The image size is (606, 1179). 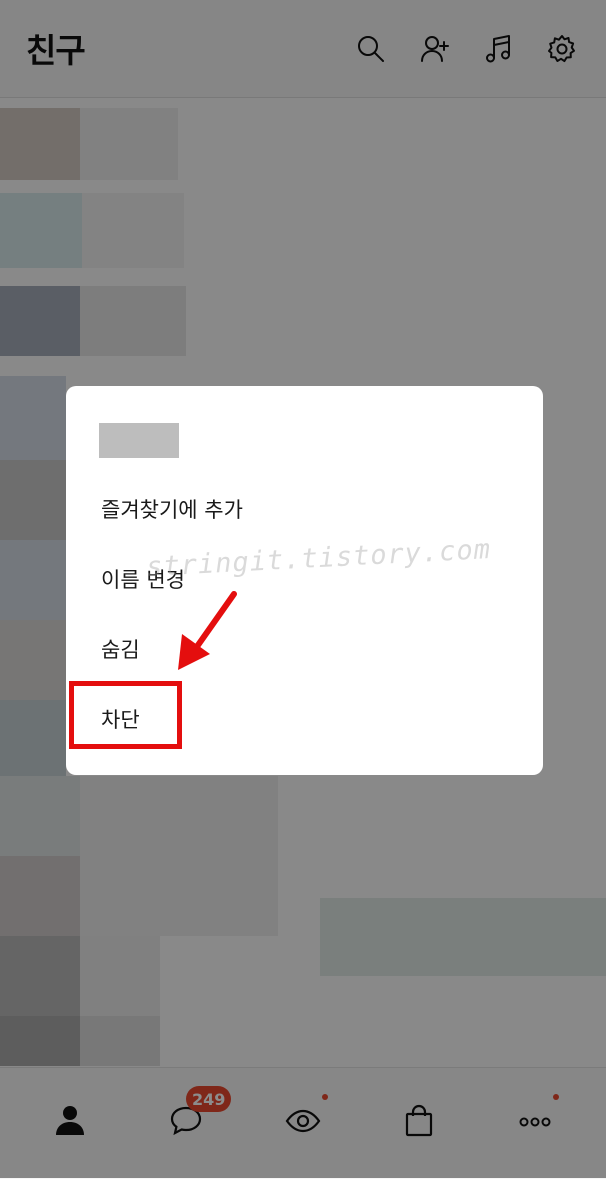 I want to click on block-highlight-box, so click(x=125, y=715).